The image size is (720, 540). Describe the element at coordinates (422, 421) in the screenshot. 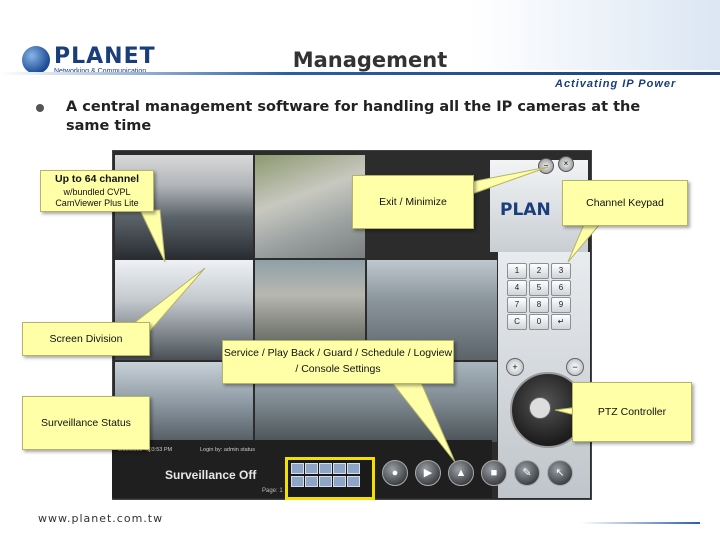

I see `pointer-service` at that location.